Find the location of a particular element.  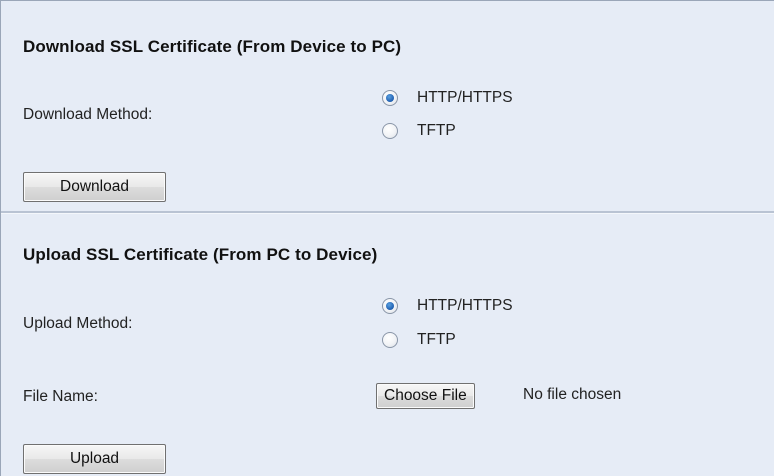

download-option-tftp: TFTP is located at coordinates (419, 131).